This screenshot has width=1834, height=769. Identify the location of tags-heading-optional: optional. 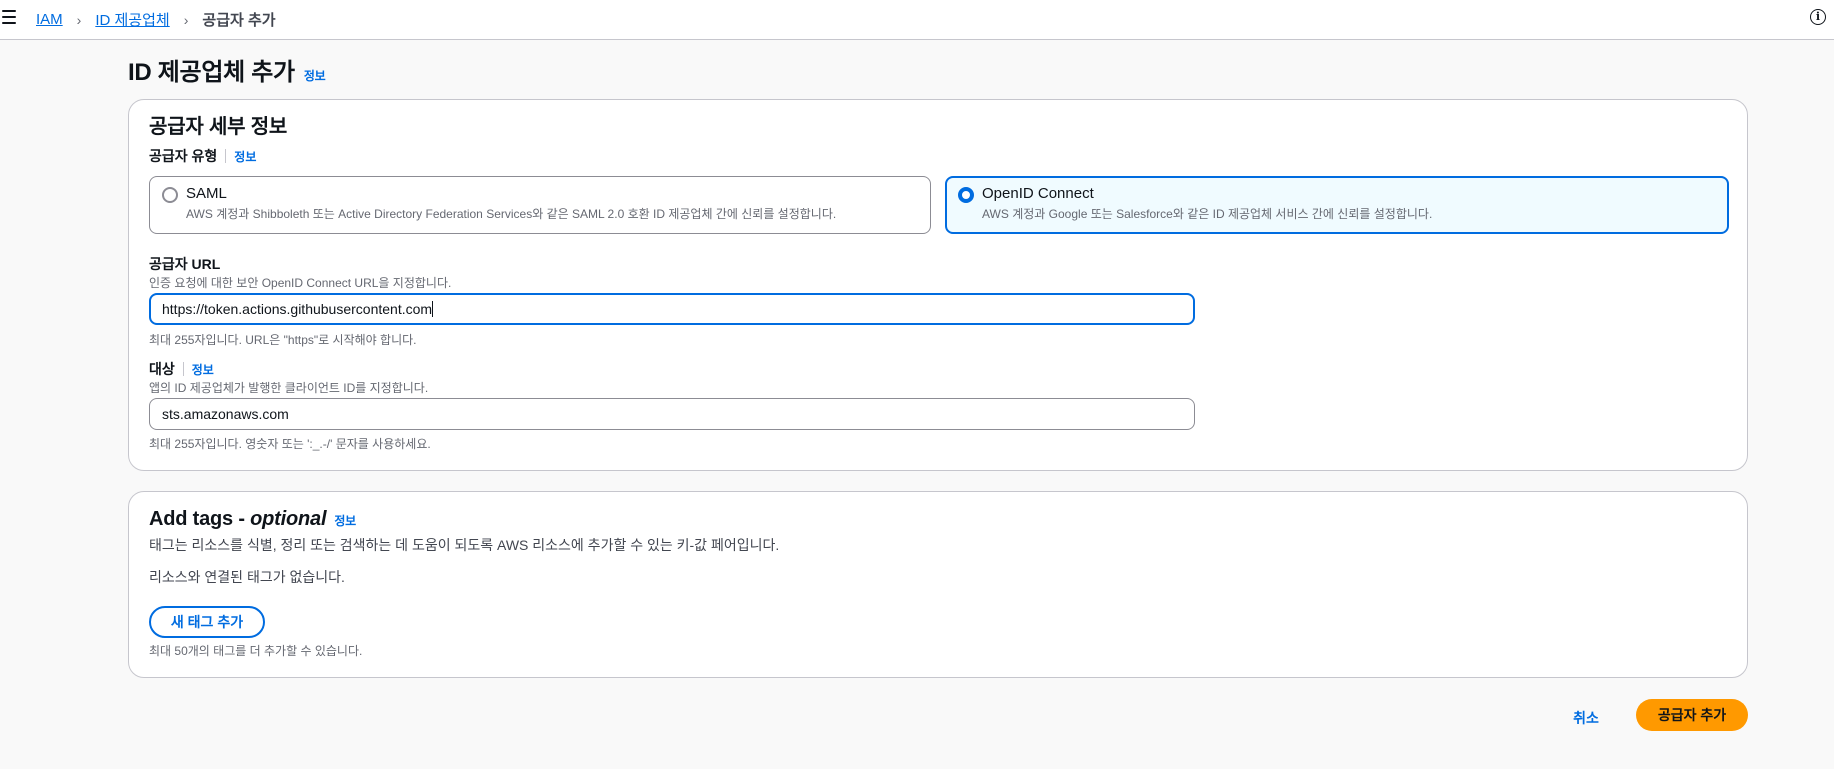
(288, 519).